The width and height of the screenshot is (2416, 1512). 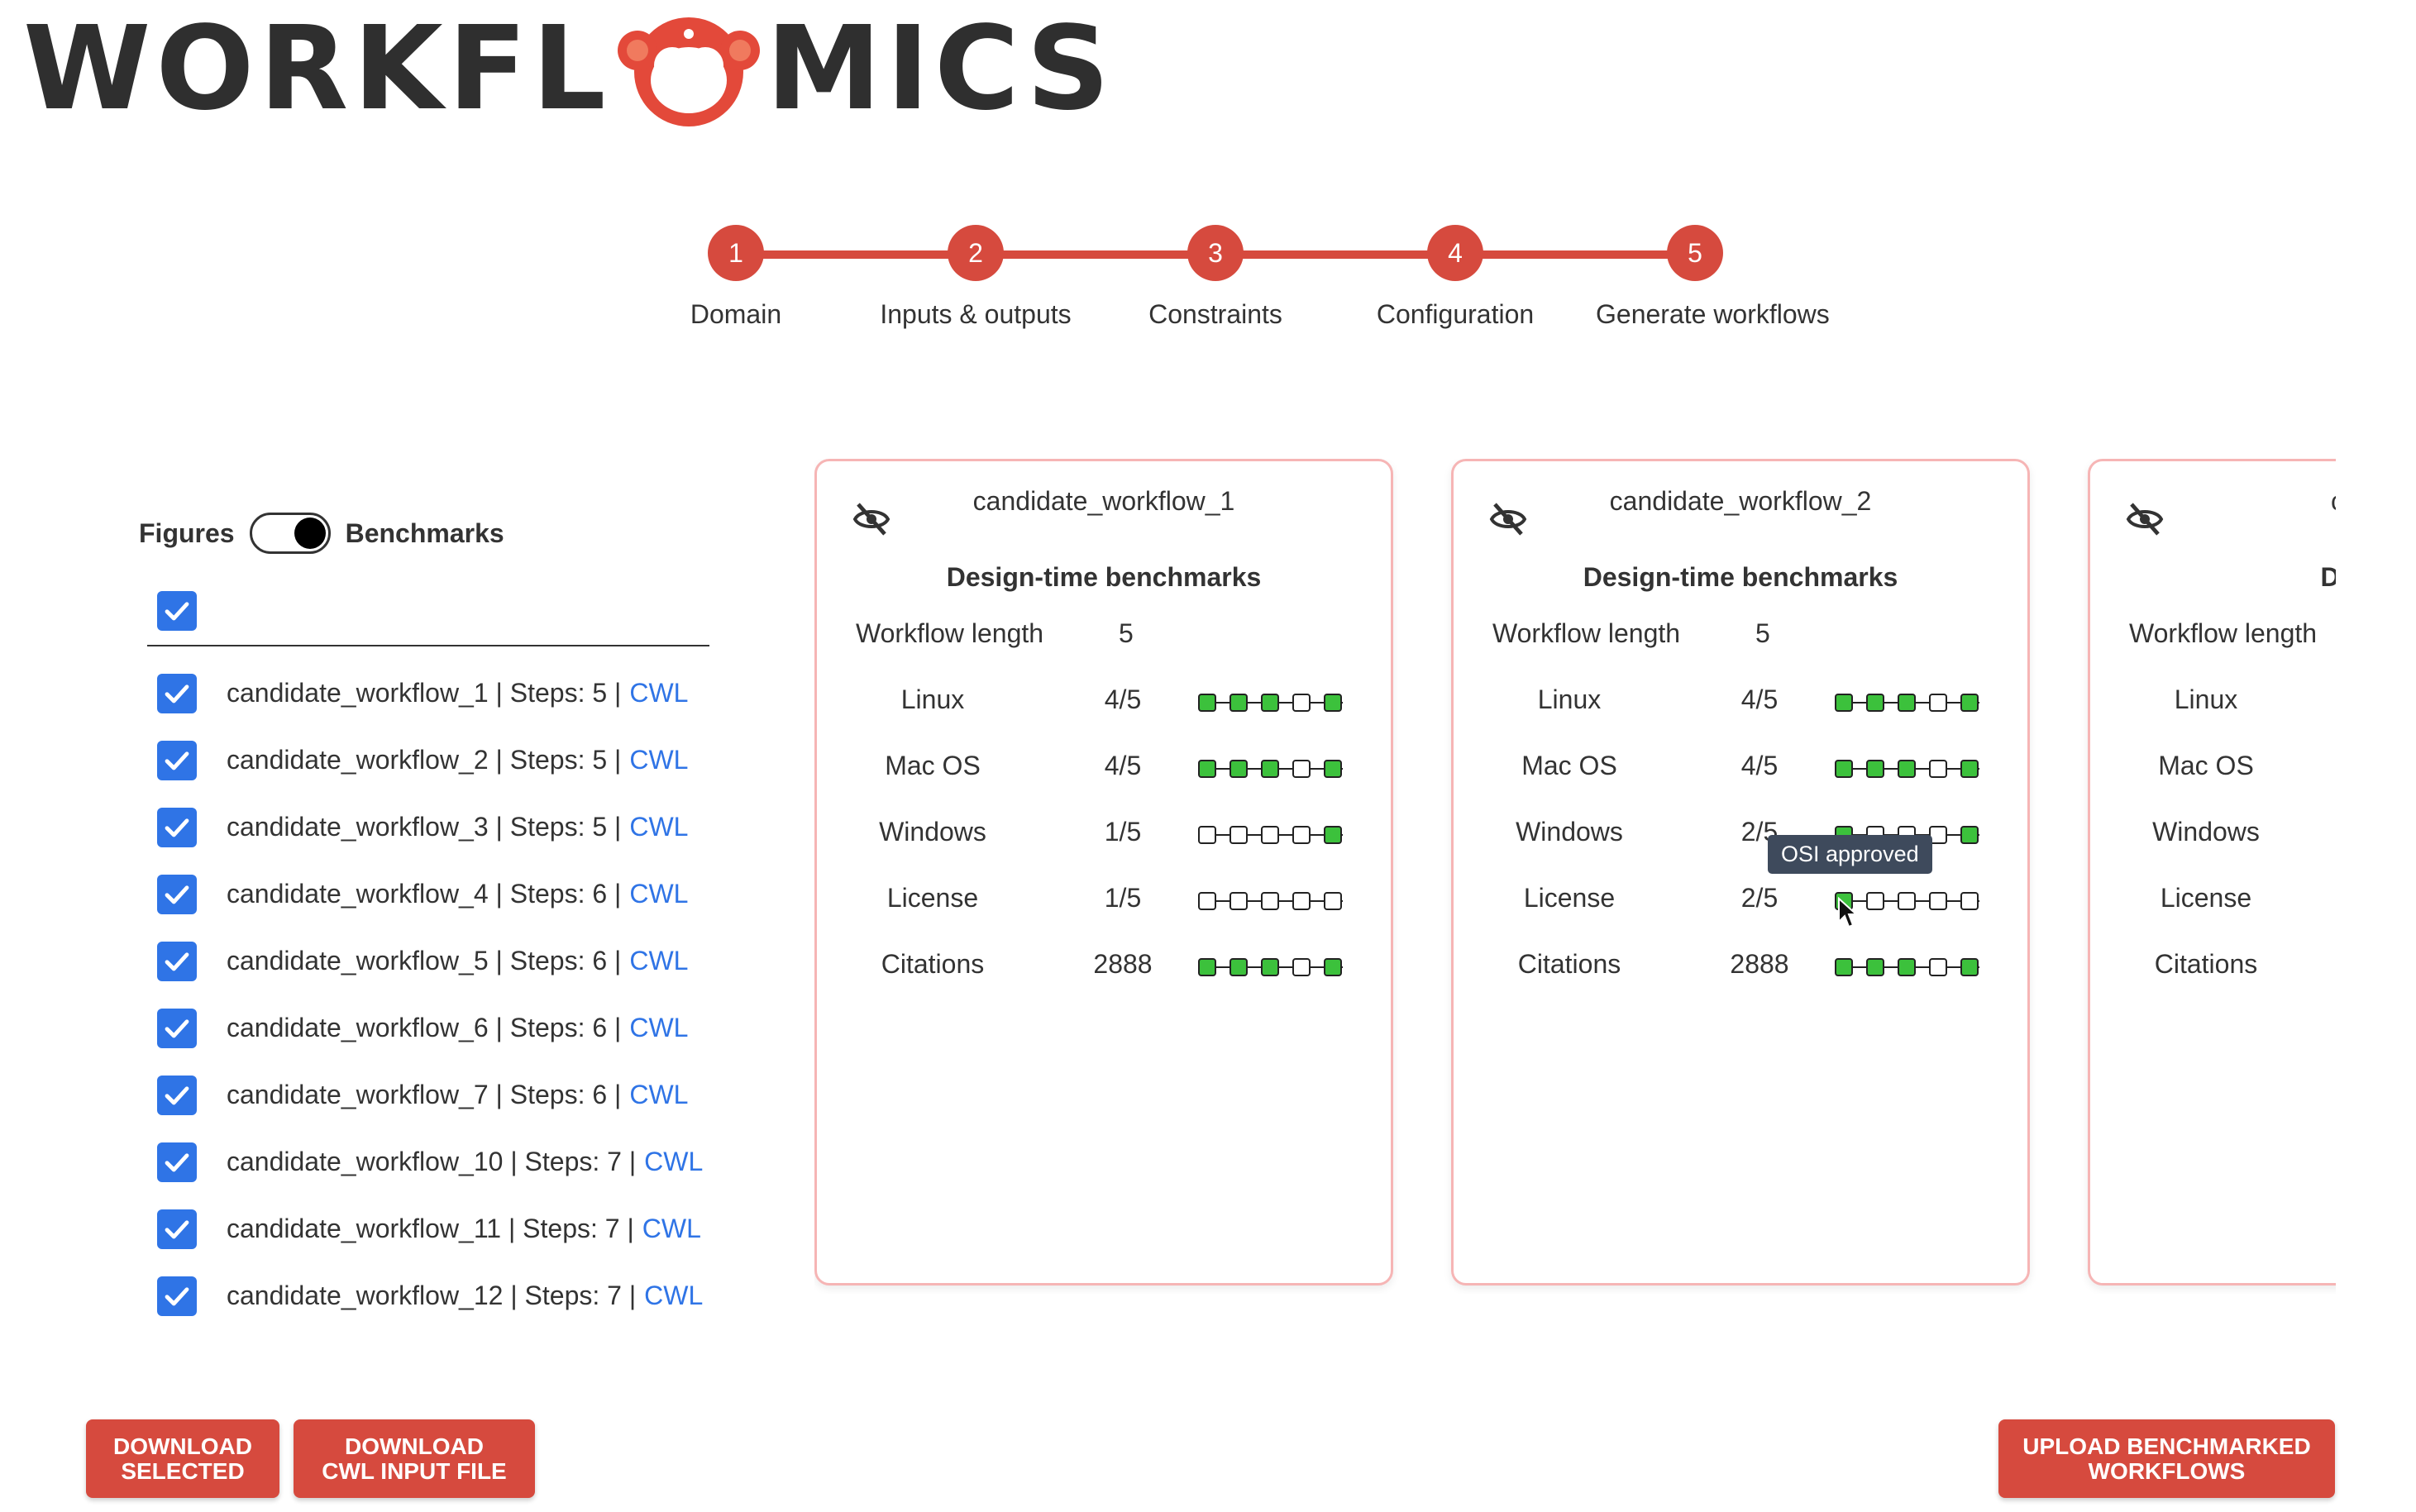 What do you see at coordinates (177, 611) in the screenshot?
I see `select-all-checkbox` at bounding box center [177, 611].